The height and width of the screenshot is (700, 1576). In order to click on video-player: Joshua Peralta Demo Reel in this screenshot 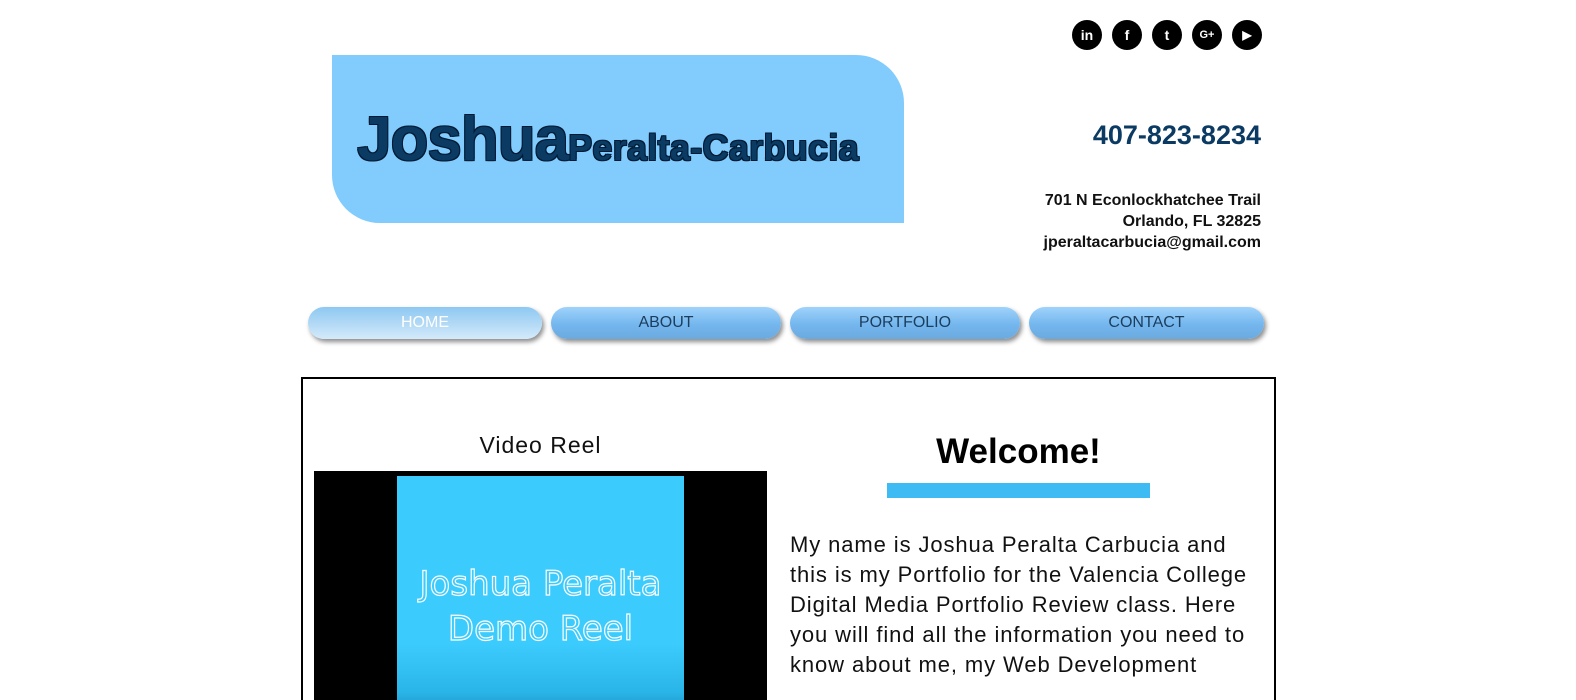, I will do `click(540, 585)`.